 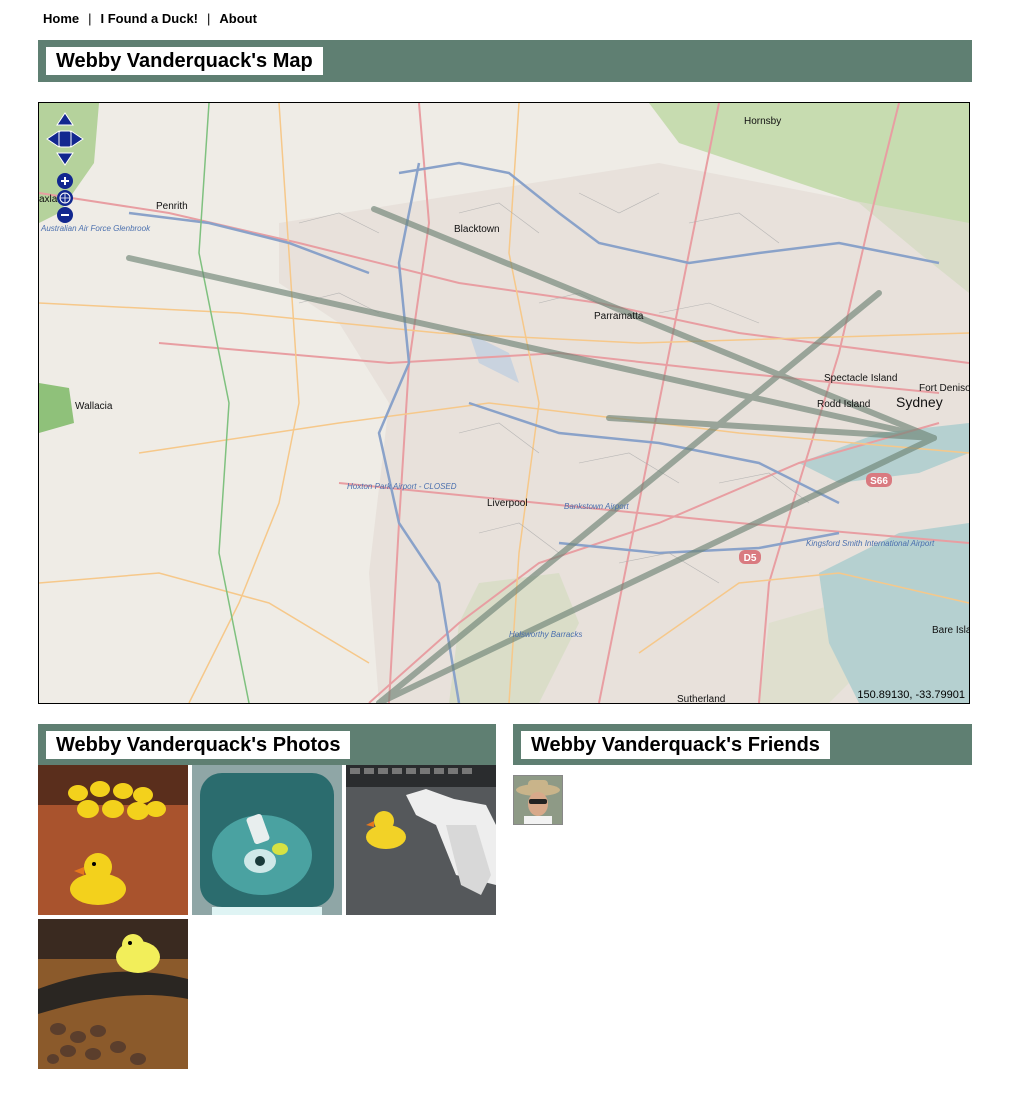 I want to click on top-nav: Home | I Found a Duck! | About, so click(x=150, y=18).